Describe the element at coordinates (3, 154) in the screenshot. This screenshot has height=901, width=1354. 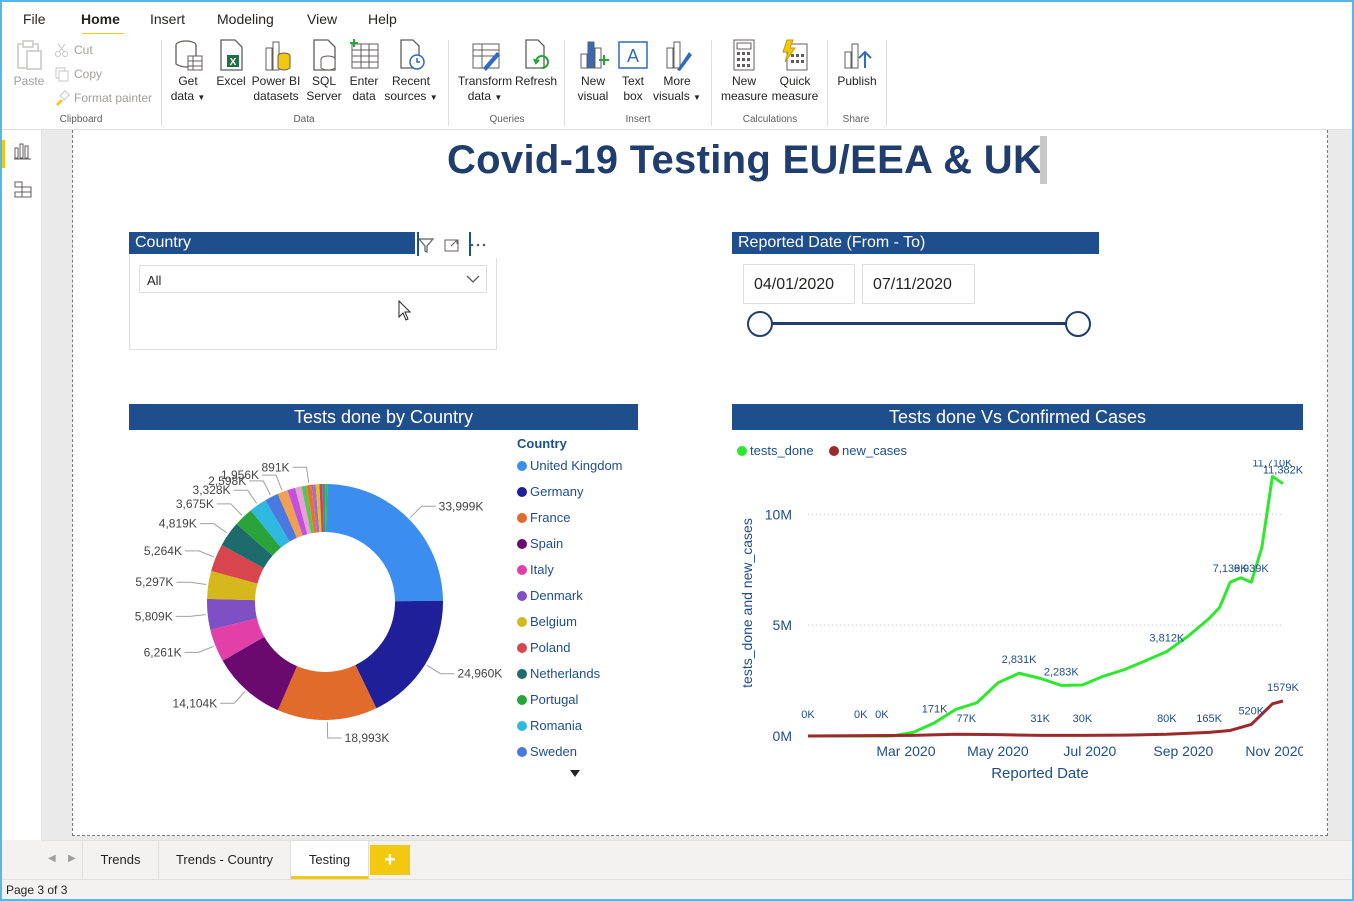
I see `active-view-indicator` at that location.